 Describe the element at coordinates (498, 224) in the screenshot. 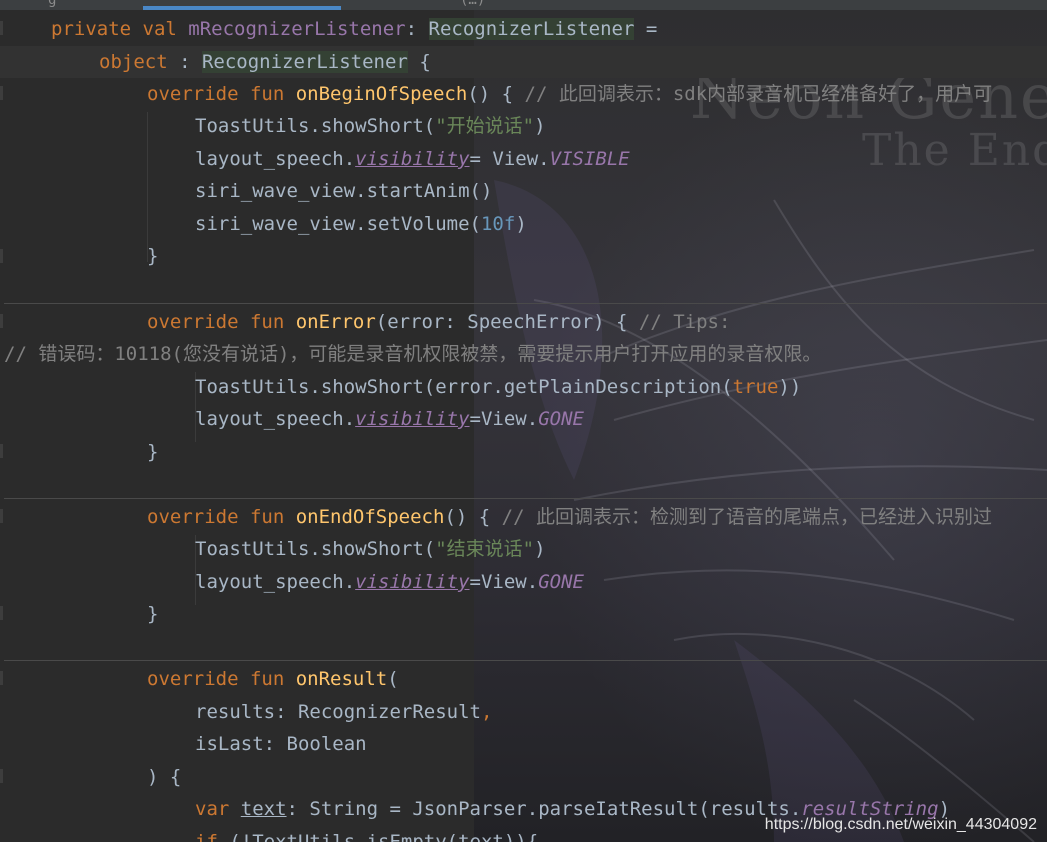

I see `number-literal: 10f` at that location.